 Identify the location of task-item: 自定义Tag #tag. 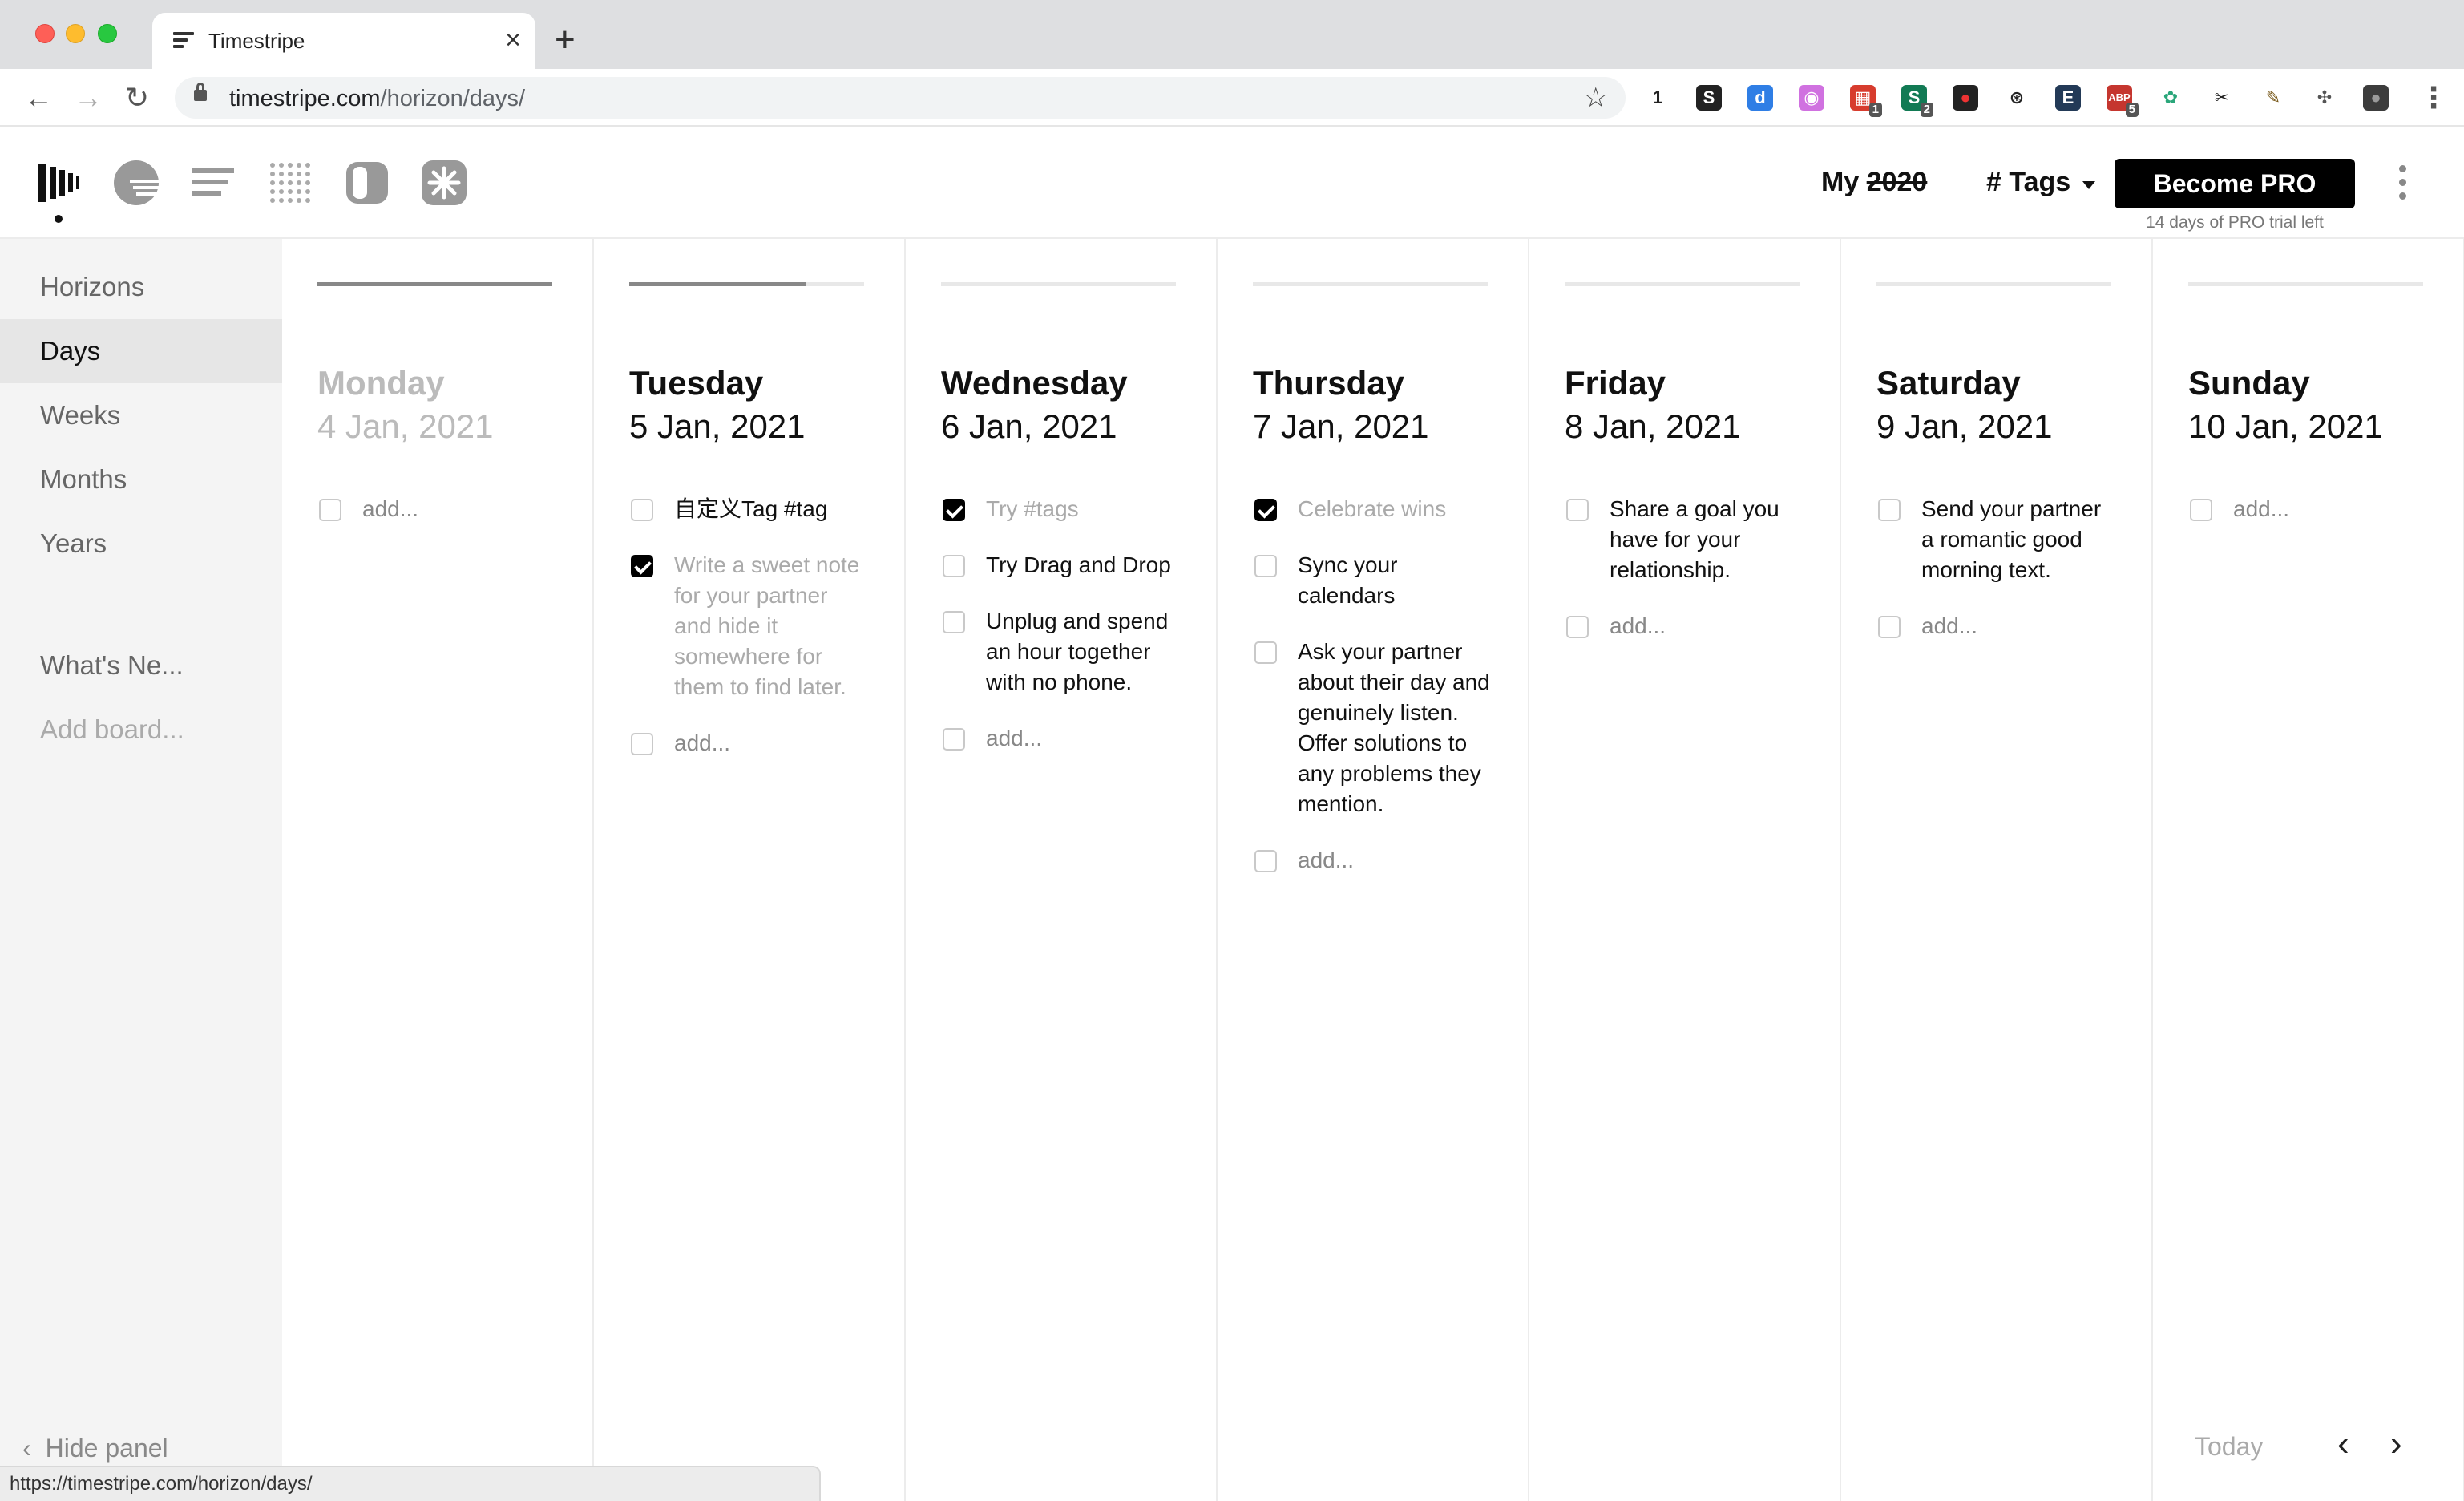
(750, 509).